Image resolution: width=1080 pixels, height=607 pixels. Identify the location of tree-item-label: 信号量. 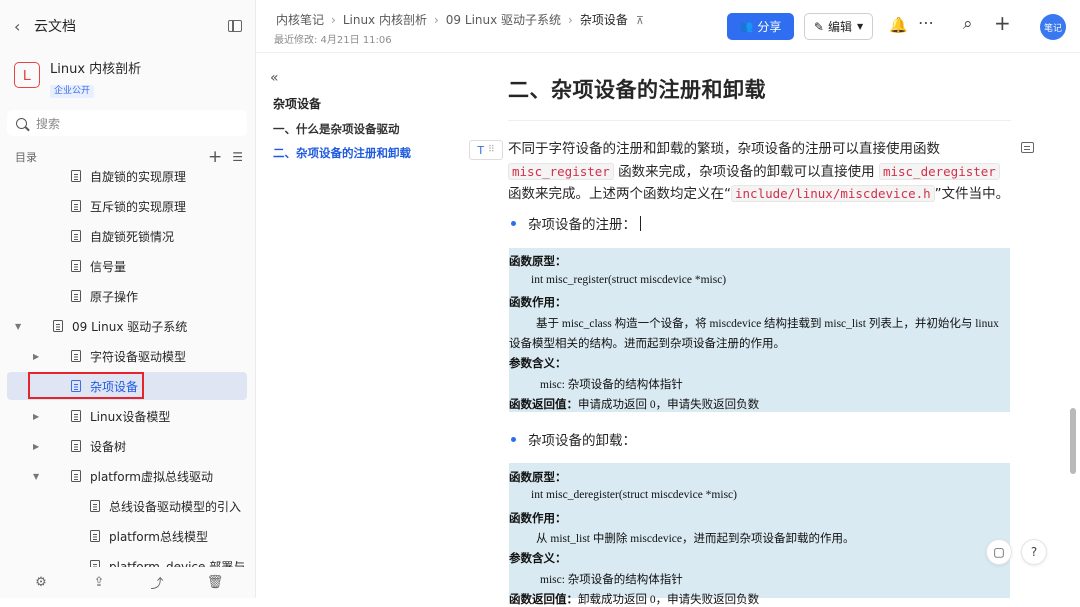
(108, 266).